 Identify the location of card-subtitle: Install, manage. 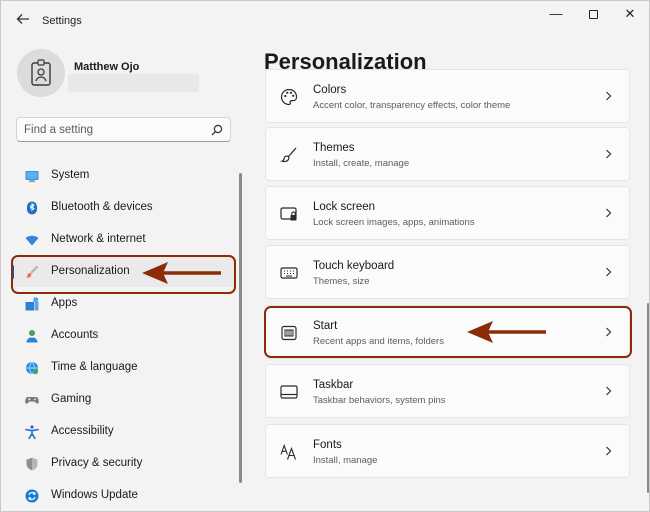
(345, 460).